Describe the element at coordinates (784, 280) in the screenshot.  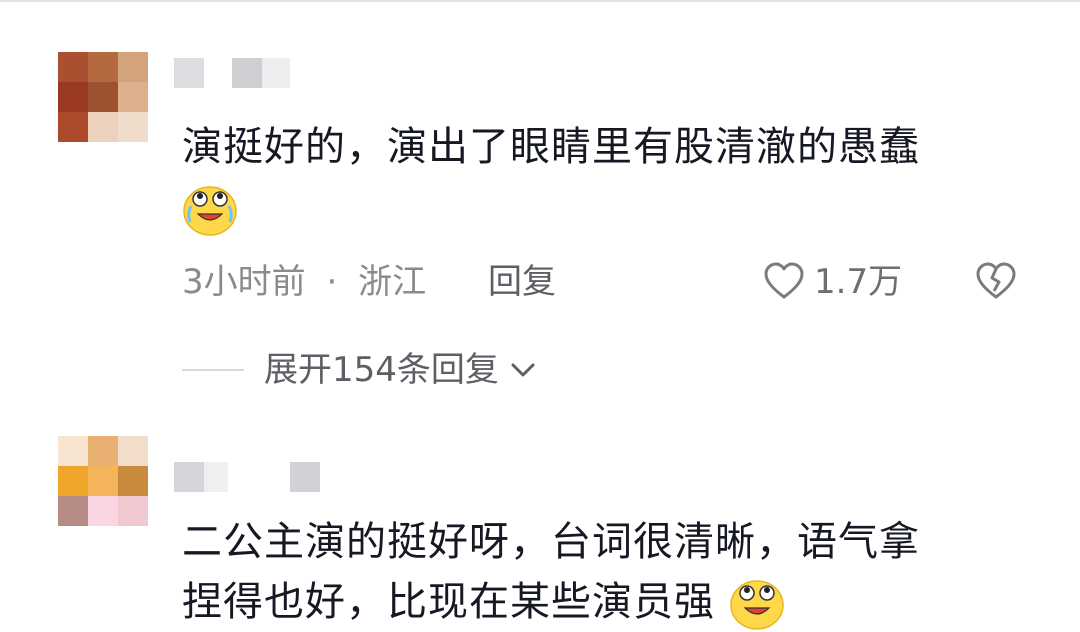
I see `heart-icon` at that location.